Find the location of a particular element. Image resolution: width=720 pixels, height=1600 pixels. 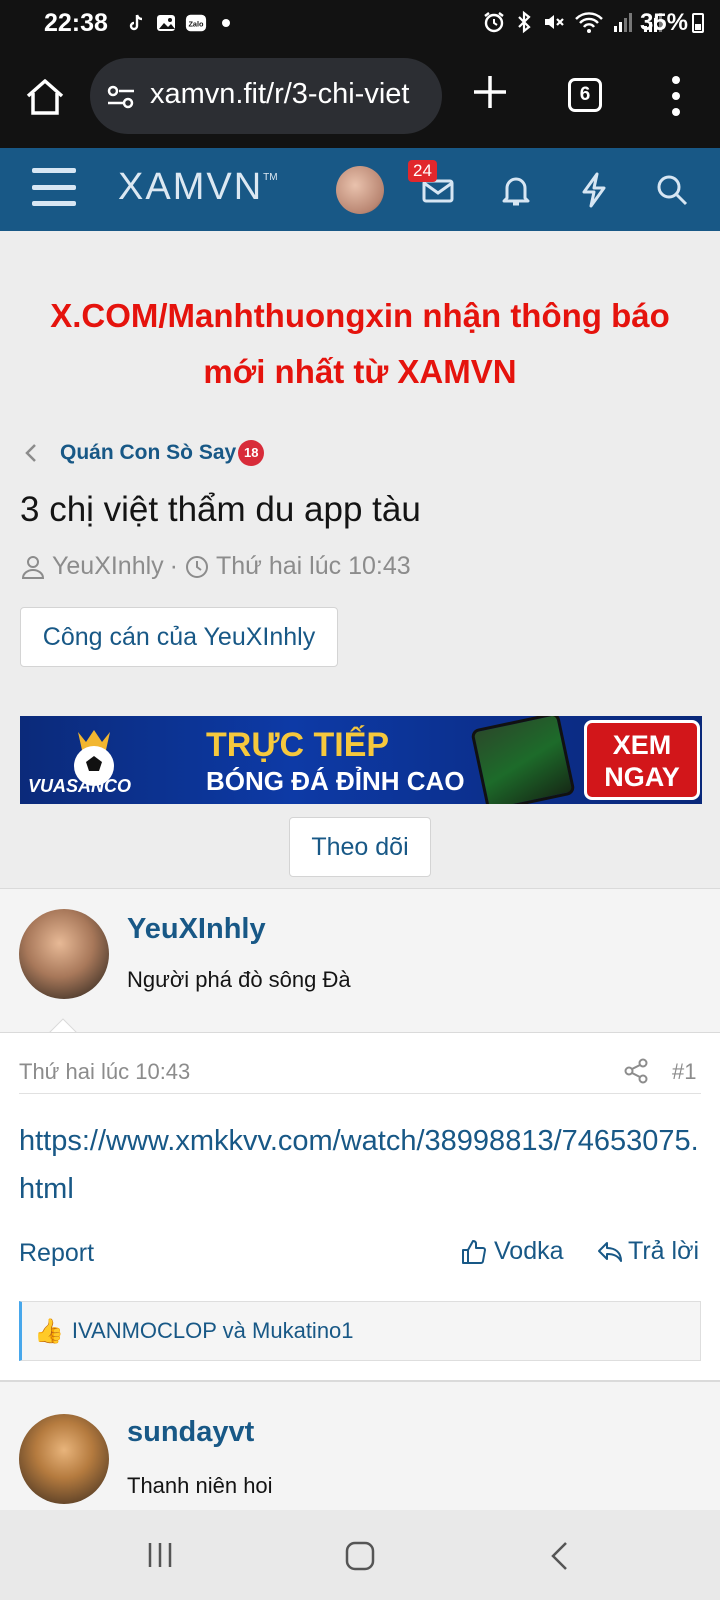

bluetooth-icon is located at coordinates (524, 22).